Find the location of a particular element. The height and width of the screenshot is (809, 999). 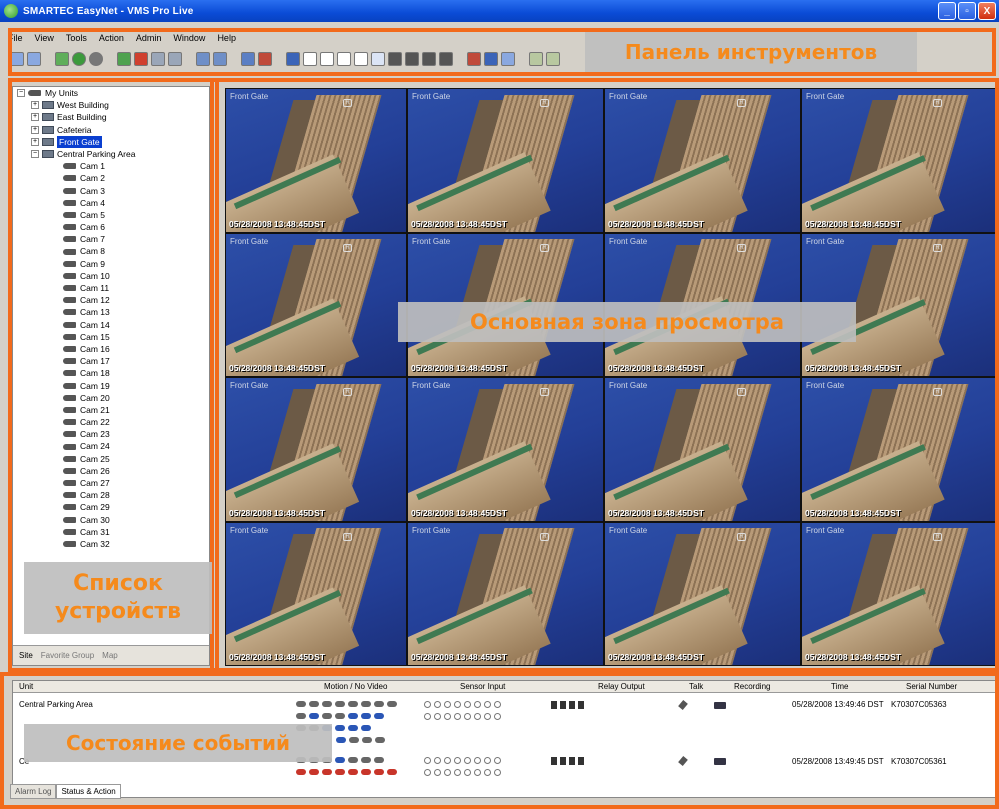

sequence-icon is located at coordinates (474, 59).